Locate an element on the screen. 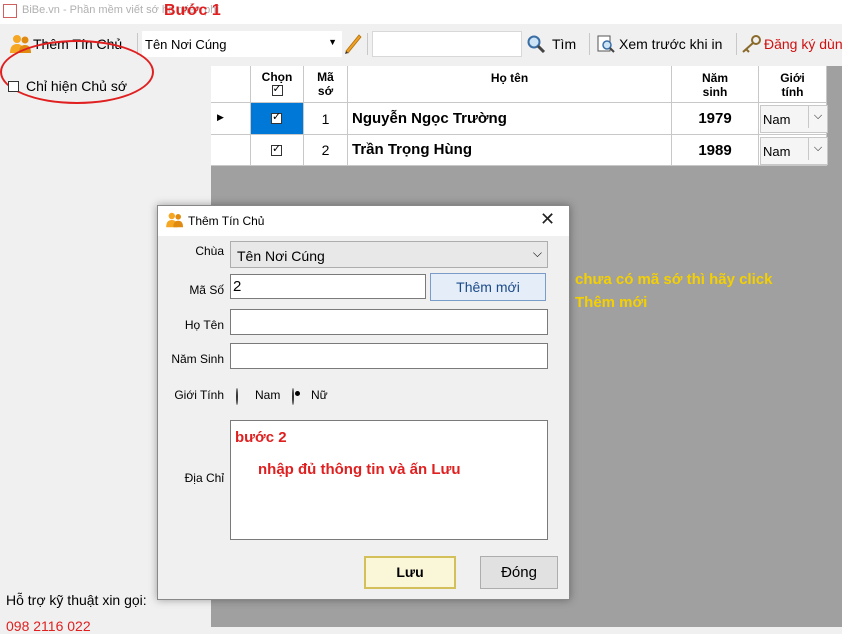 This screenshot has height=634, width=842. filter-checkbox: Chỉ hiện Chủ sớ is located at coordinates (73, 86).